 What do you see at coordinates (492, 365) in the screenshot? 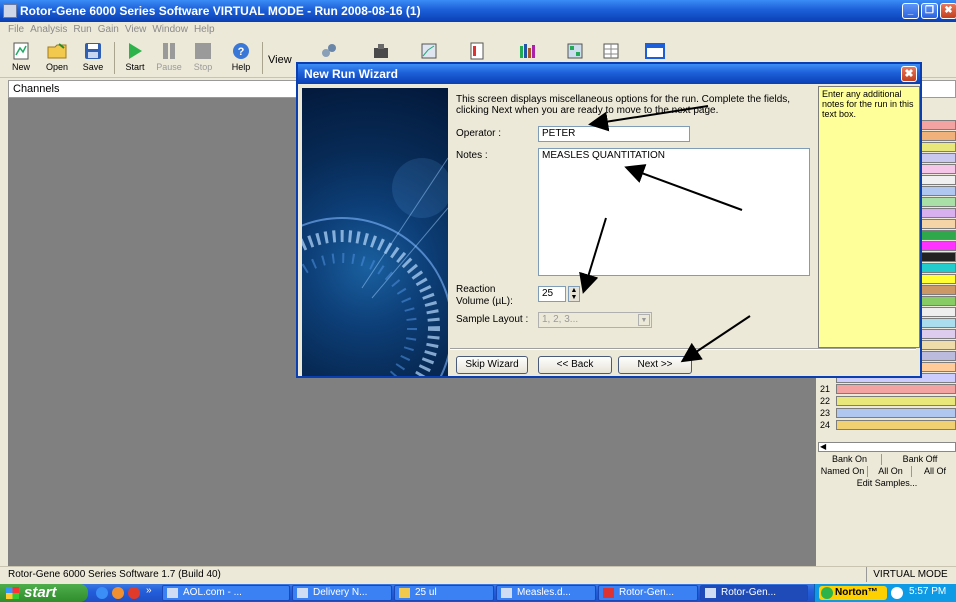
I see `skip-wizard-button: Skip Wizard` at bounding box center [492, 365].